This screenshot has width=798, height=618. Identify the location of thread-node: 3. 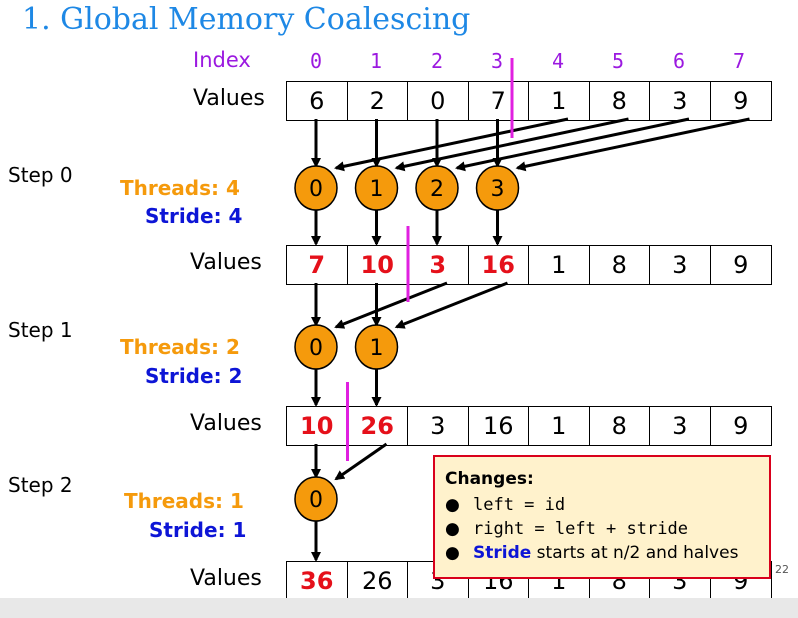
(497, 188).